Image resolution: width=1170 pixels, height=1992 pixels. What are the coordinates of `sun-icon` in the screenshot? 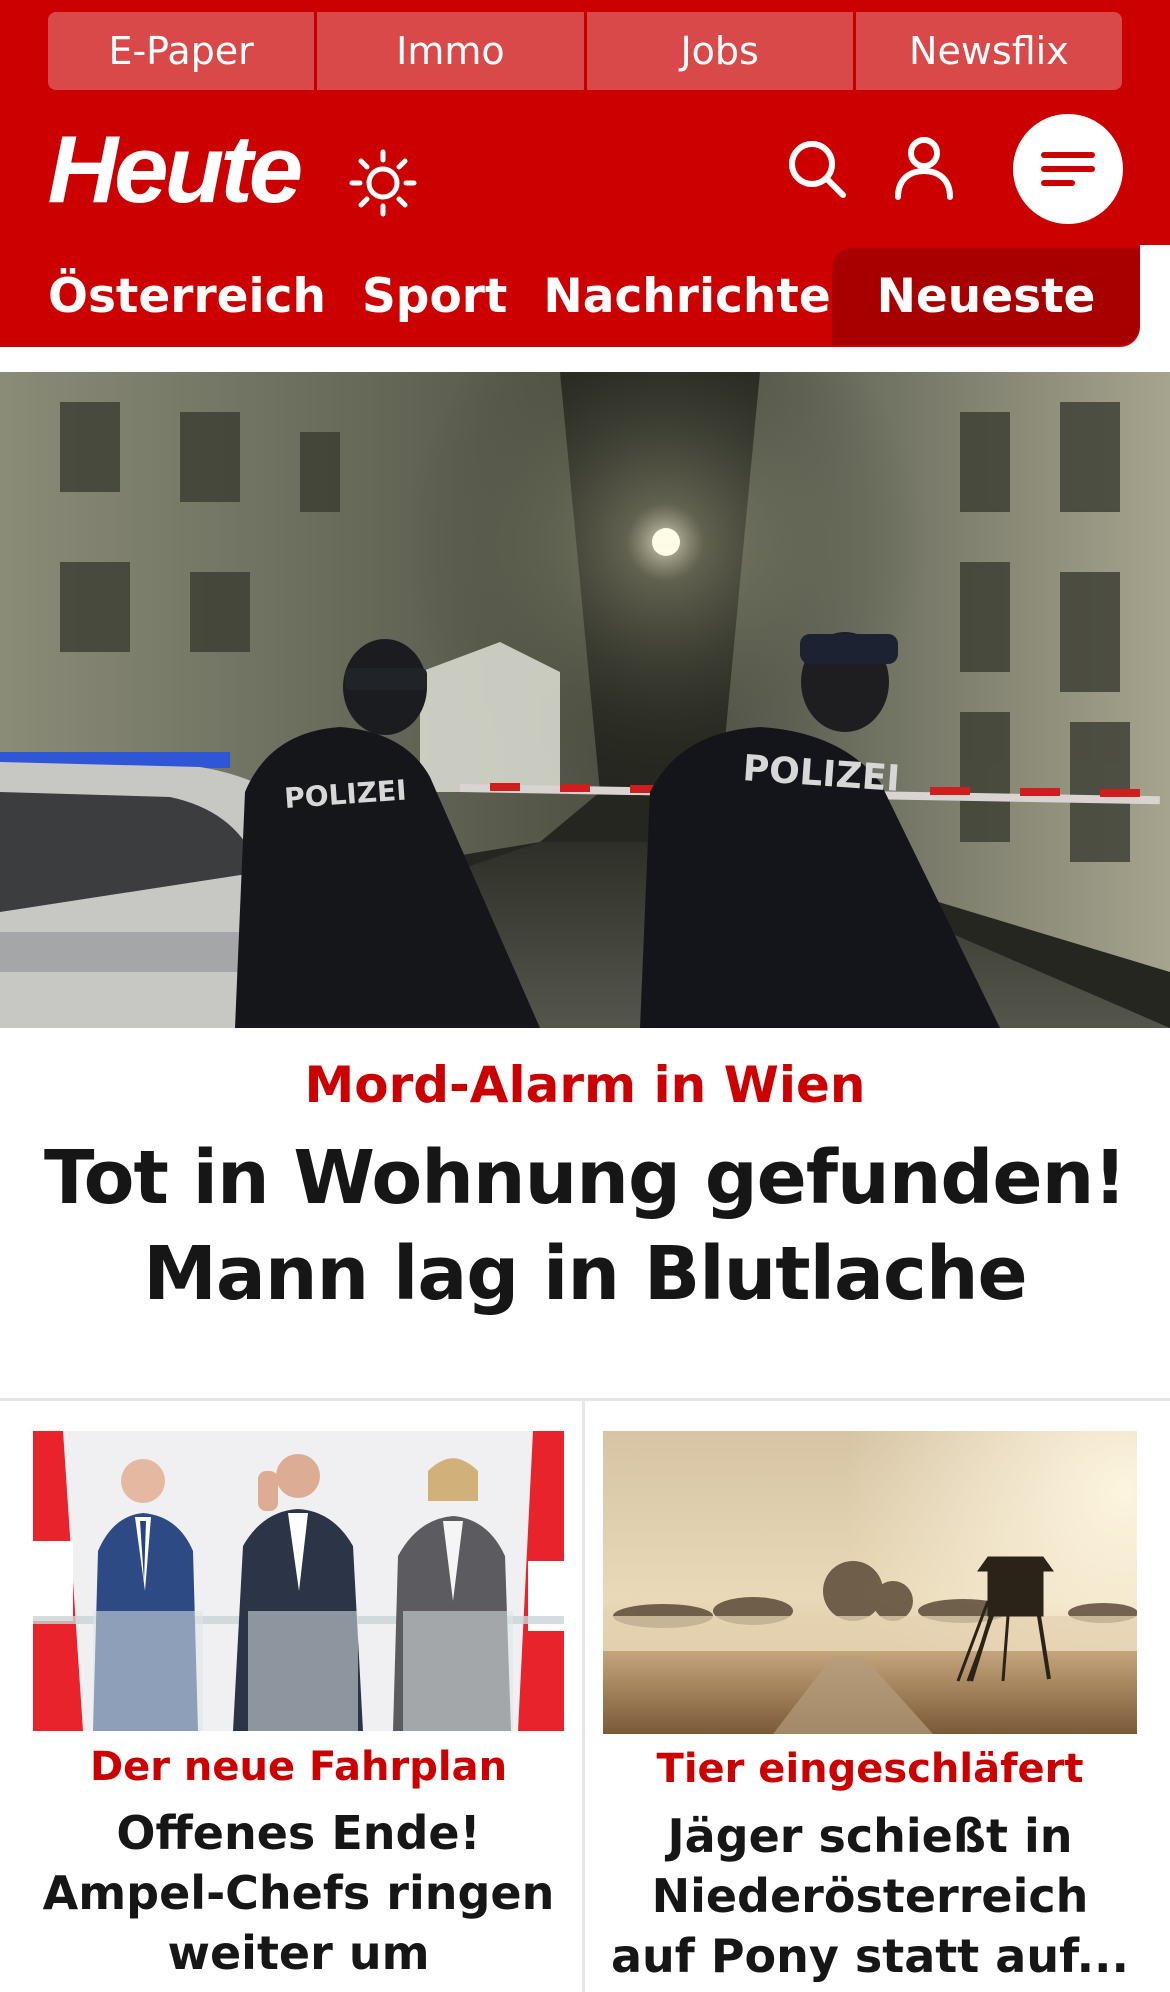 It's located at (383, 183).